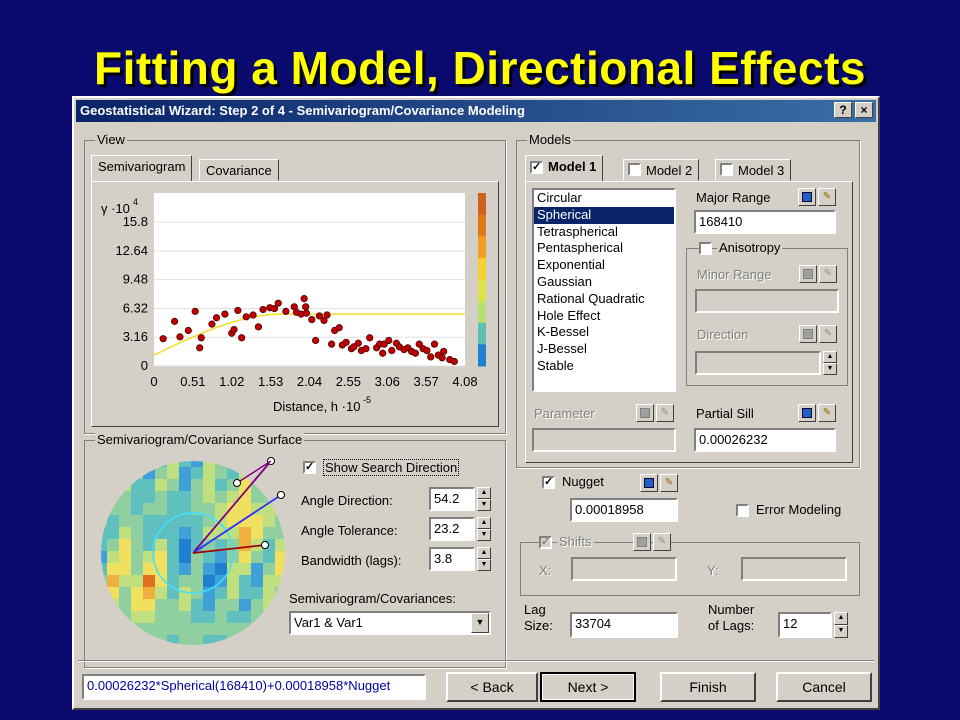  What do you see at coordinates (864, 110) in the screenshot?
I see `close-button: ×` at bounding box center [864, 110].